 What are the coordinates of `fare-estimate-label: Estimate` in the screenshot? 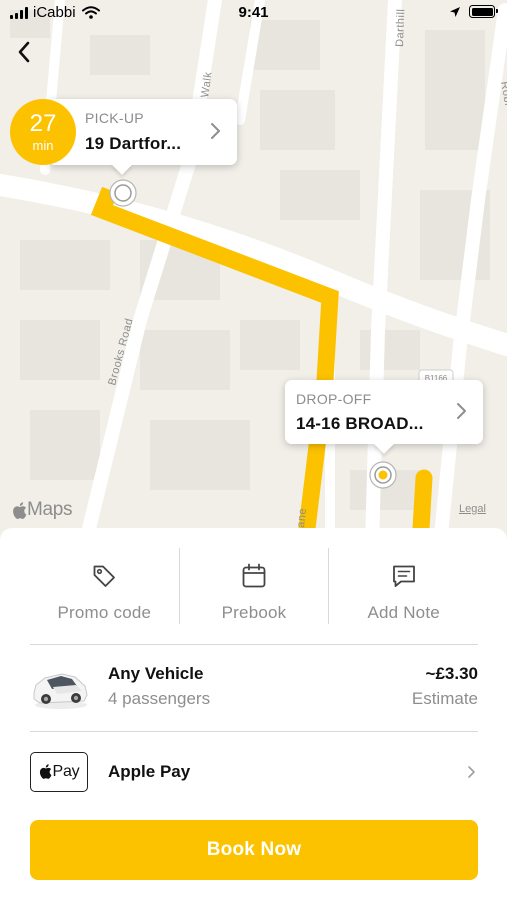 It's located at (444, 698).